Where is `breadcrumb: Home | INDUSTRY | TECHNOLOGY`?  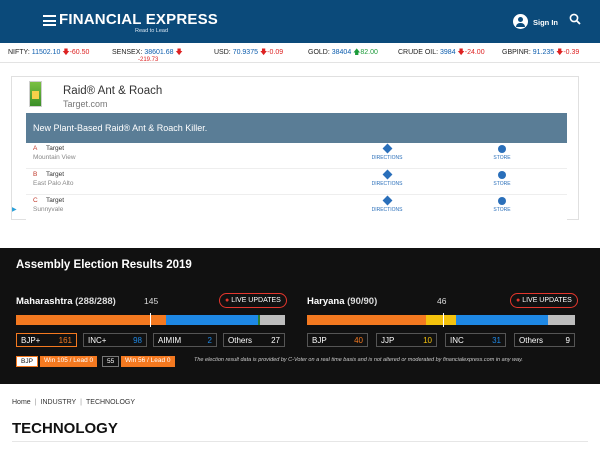 breadcrumb: Home | INDUSTRY | TECHNOLOGY is located at coordinates (74, 402).